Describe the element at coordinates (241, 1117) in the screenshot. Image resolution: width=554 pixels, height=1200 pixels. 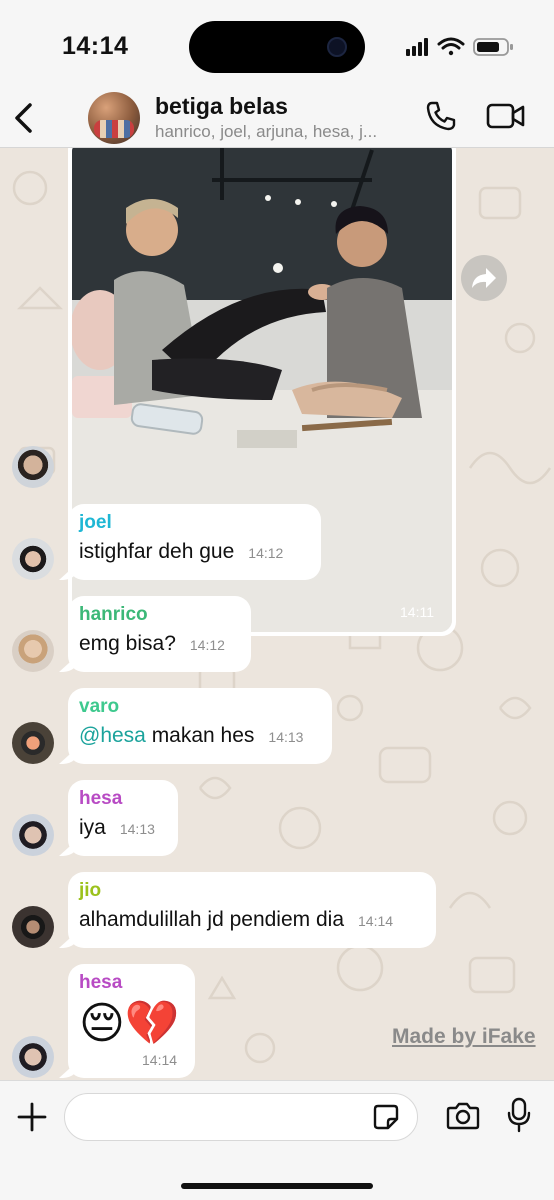
I see `message-input` at that location.